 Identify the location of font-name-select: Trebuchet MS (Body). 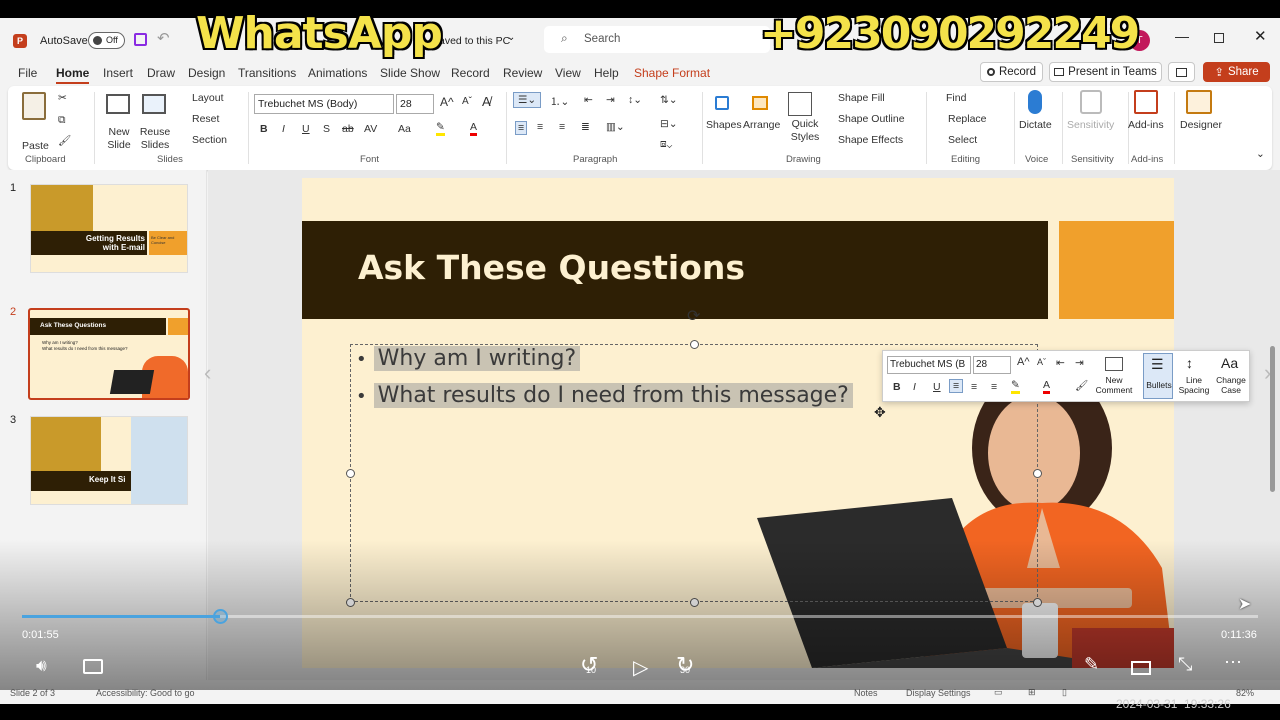
(324, 104).